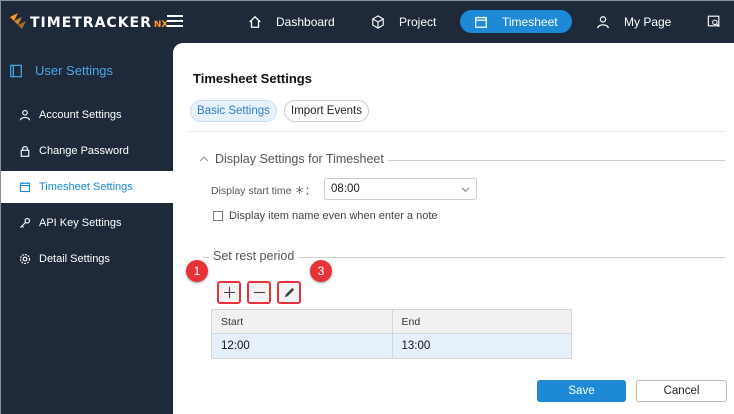 This screenshot has width=734, height=414. I want to click on edit-rest-period-button, so click(289, 292).